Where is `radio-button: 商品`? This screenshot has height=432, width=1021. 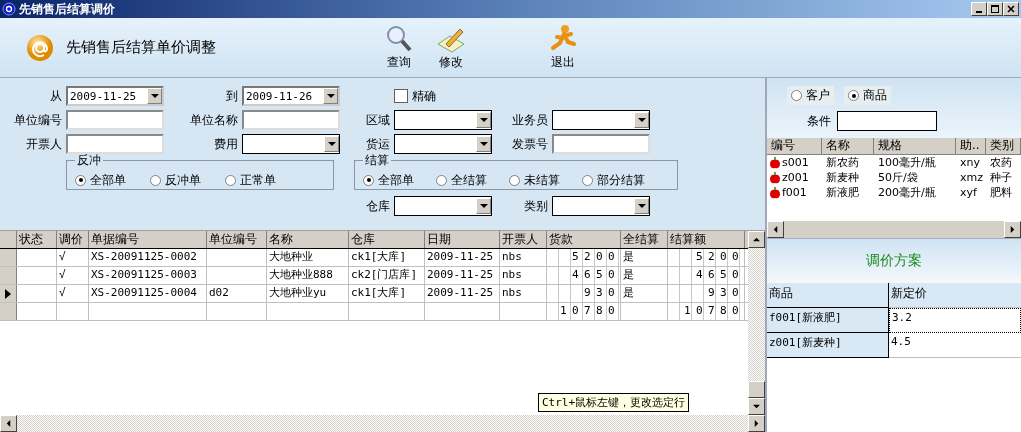 radio-button: 商品 is located at coordinates (867, 95).